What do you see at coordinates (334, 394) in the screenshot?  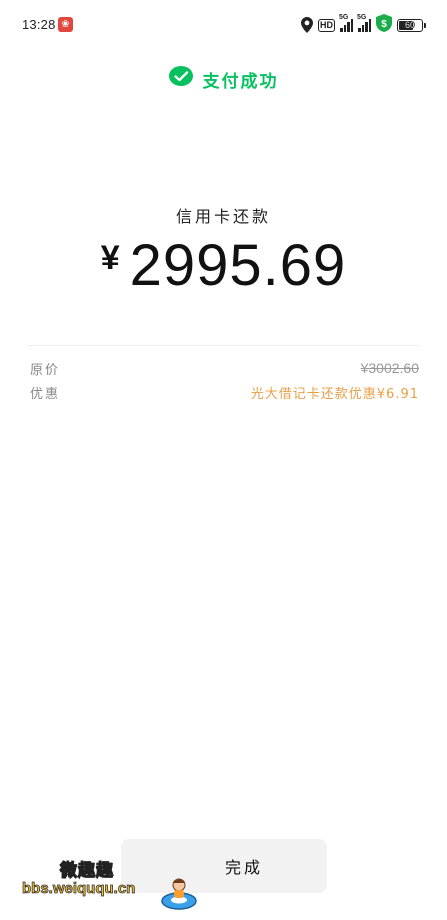 I see `discount-value: 光大借记卡还款优惠¥6.91` at bounding box center [334, 394].